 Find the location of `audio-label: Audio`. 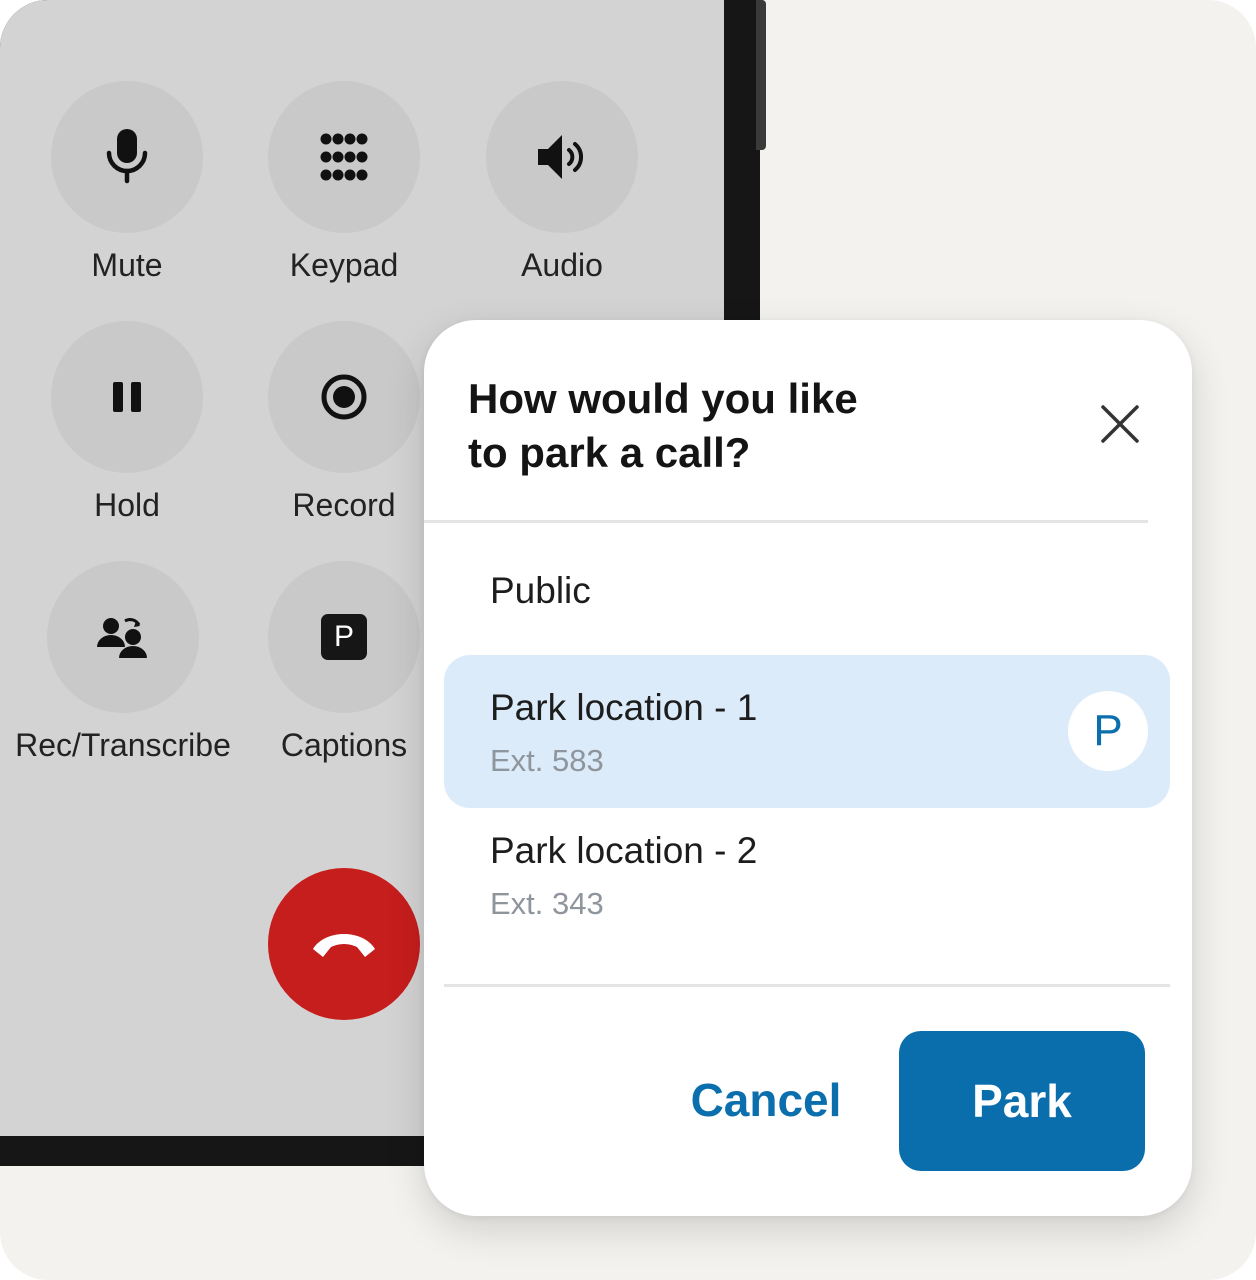

audio-label: Audio is located at coordinates (562, 265).